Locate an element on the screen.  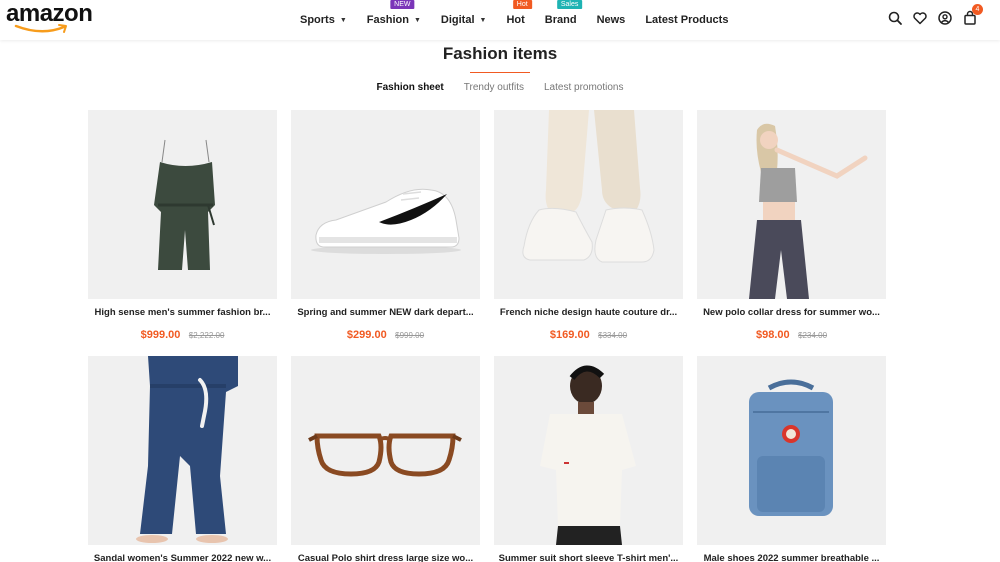
price-row: $299.00 $999.00 is located at coordinates (385, 334).